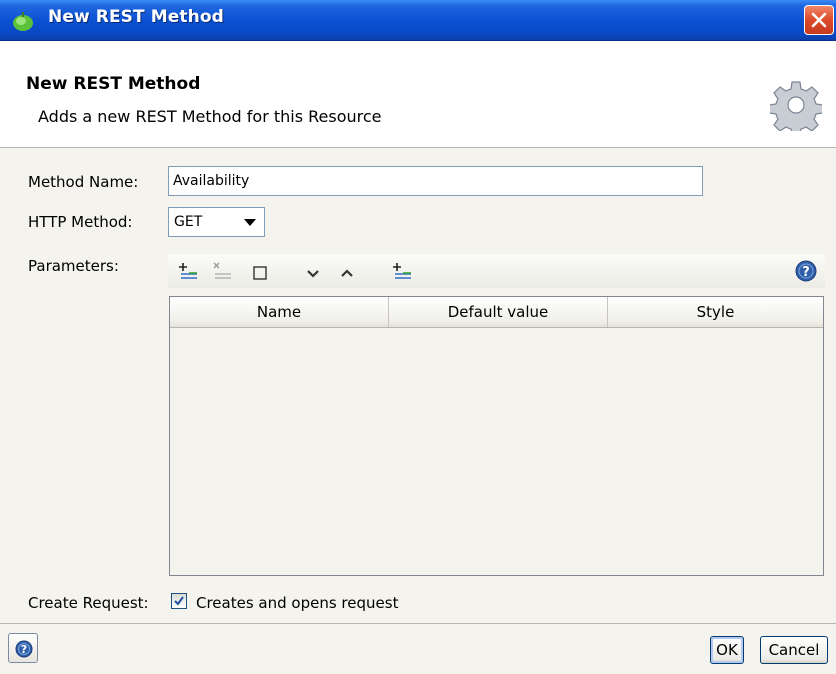  I want to click on chevron-down-icon, so click(250, 222).